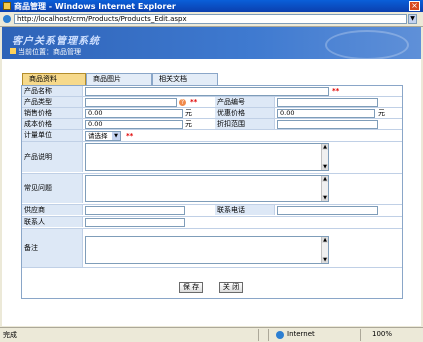 The height and width of the screenshot is (342, 423). What do you see at coordinates (134, 113) in the screenshot?
I see `sale-price-input: 0.00` at bounding box center [134, 113].